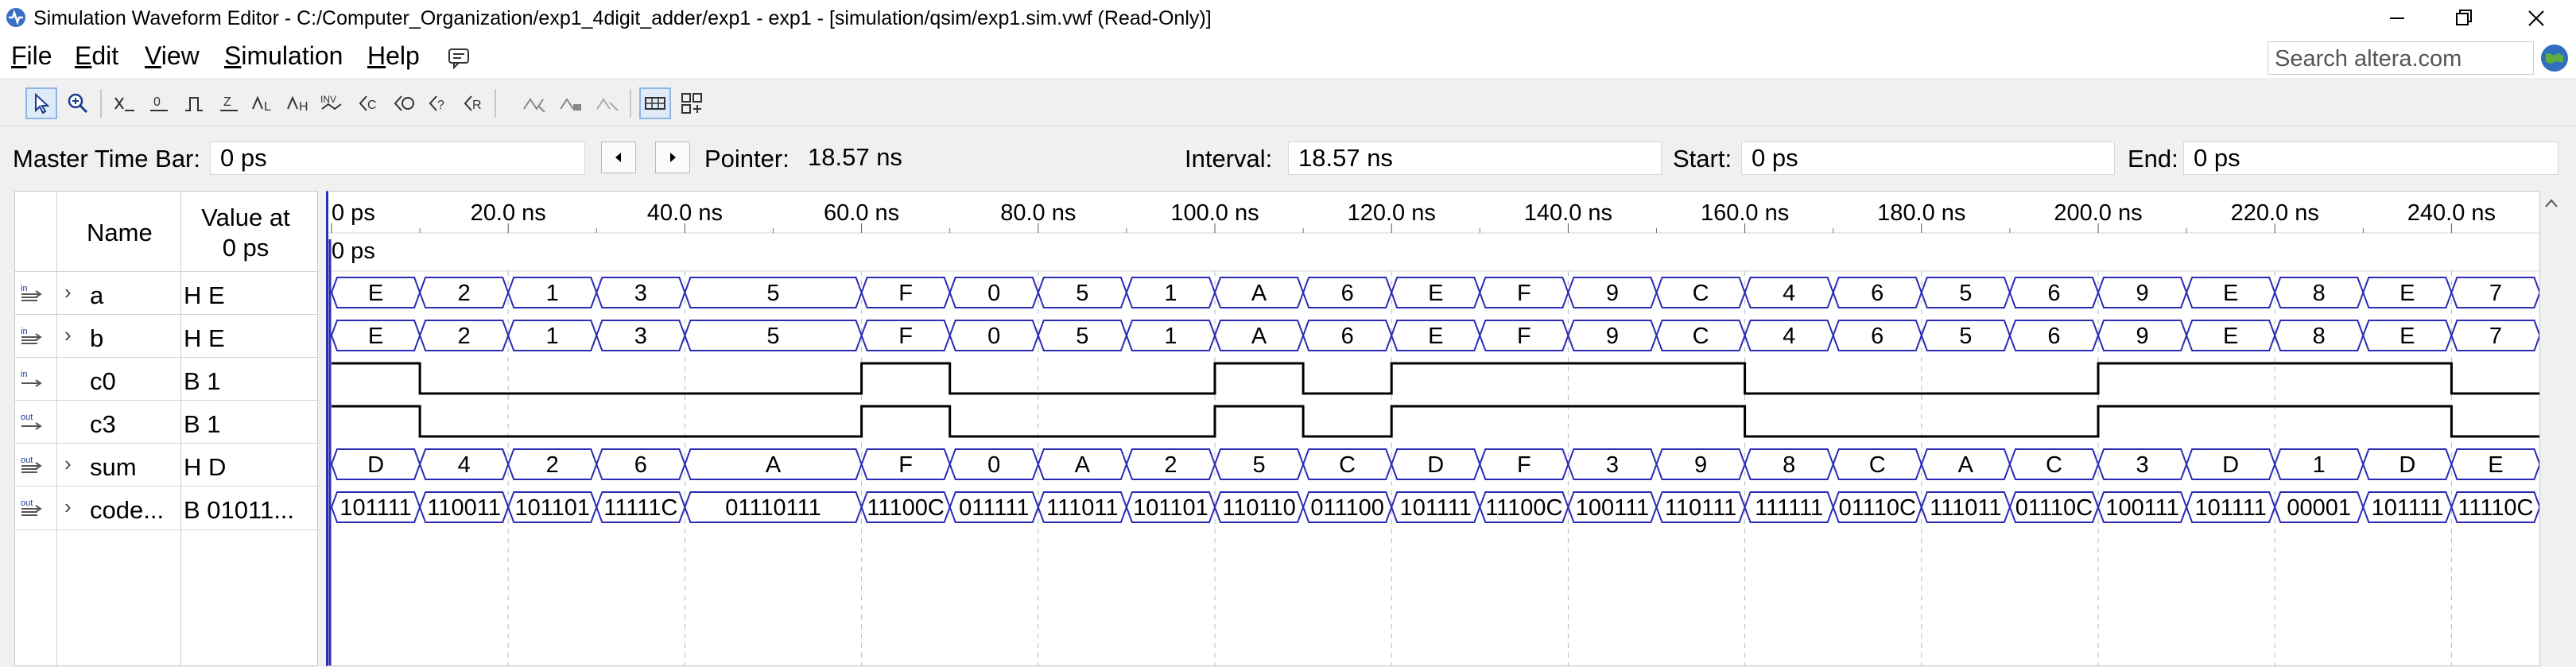 The height and width of the screenshot is (667, 2576). Describe the element at coordinates (1966, 294) in the screenshot. I see `bus-value-label: 5` at that location.